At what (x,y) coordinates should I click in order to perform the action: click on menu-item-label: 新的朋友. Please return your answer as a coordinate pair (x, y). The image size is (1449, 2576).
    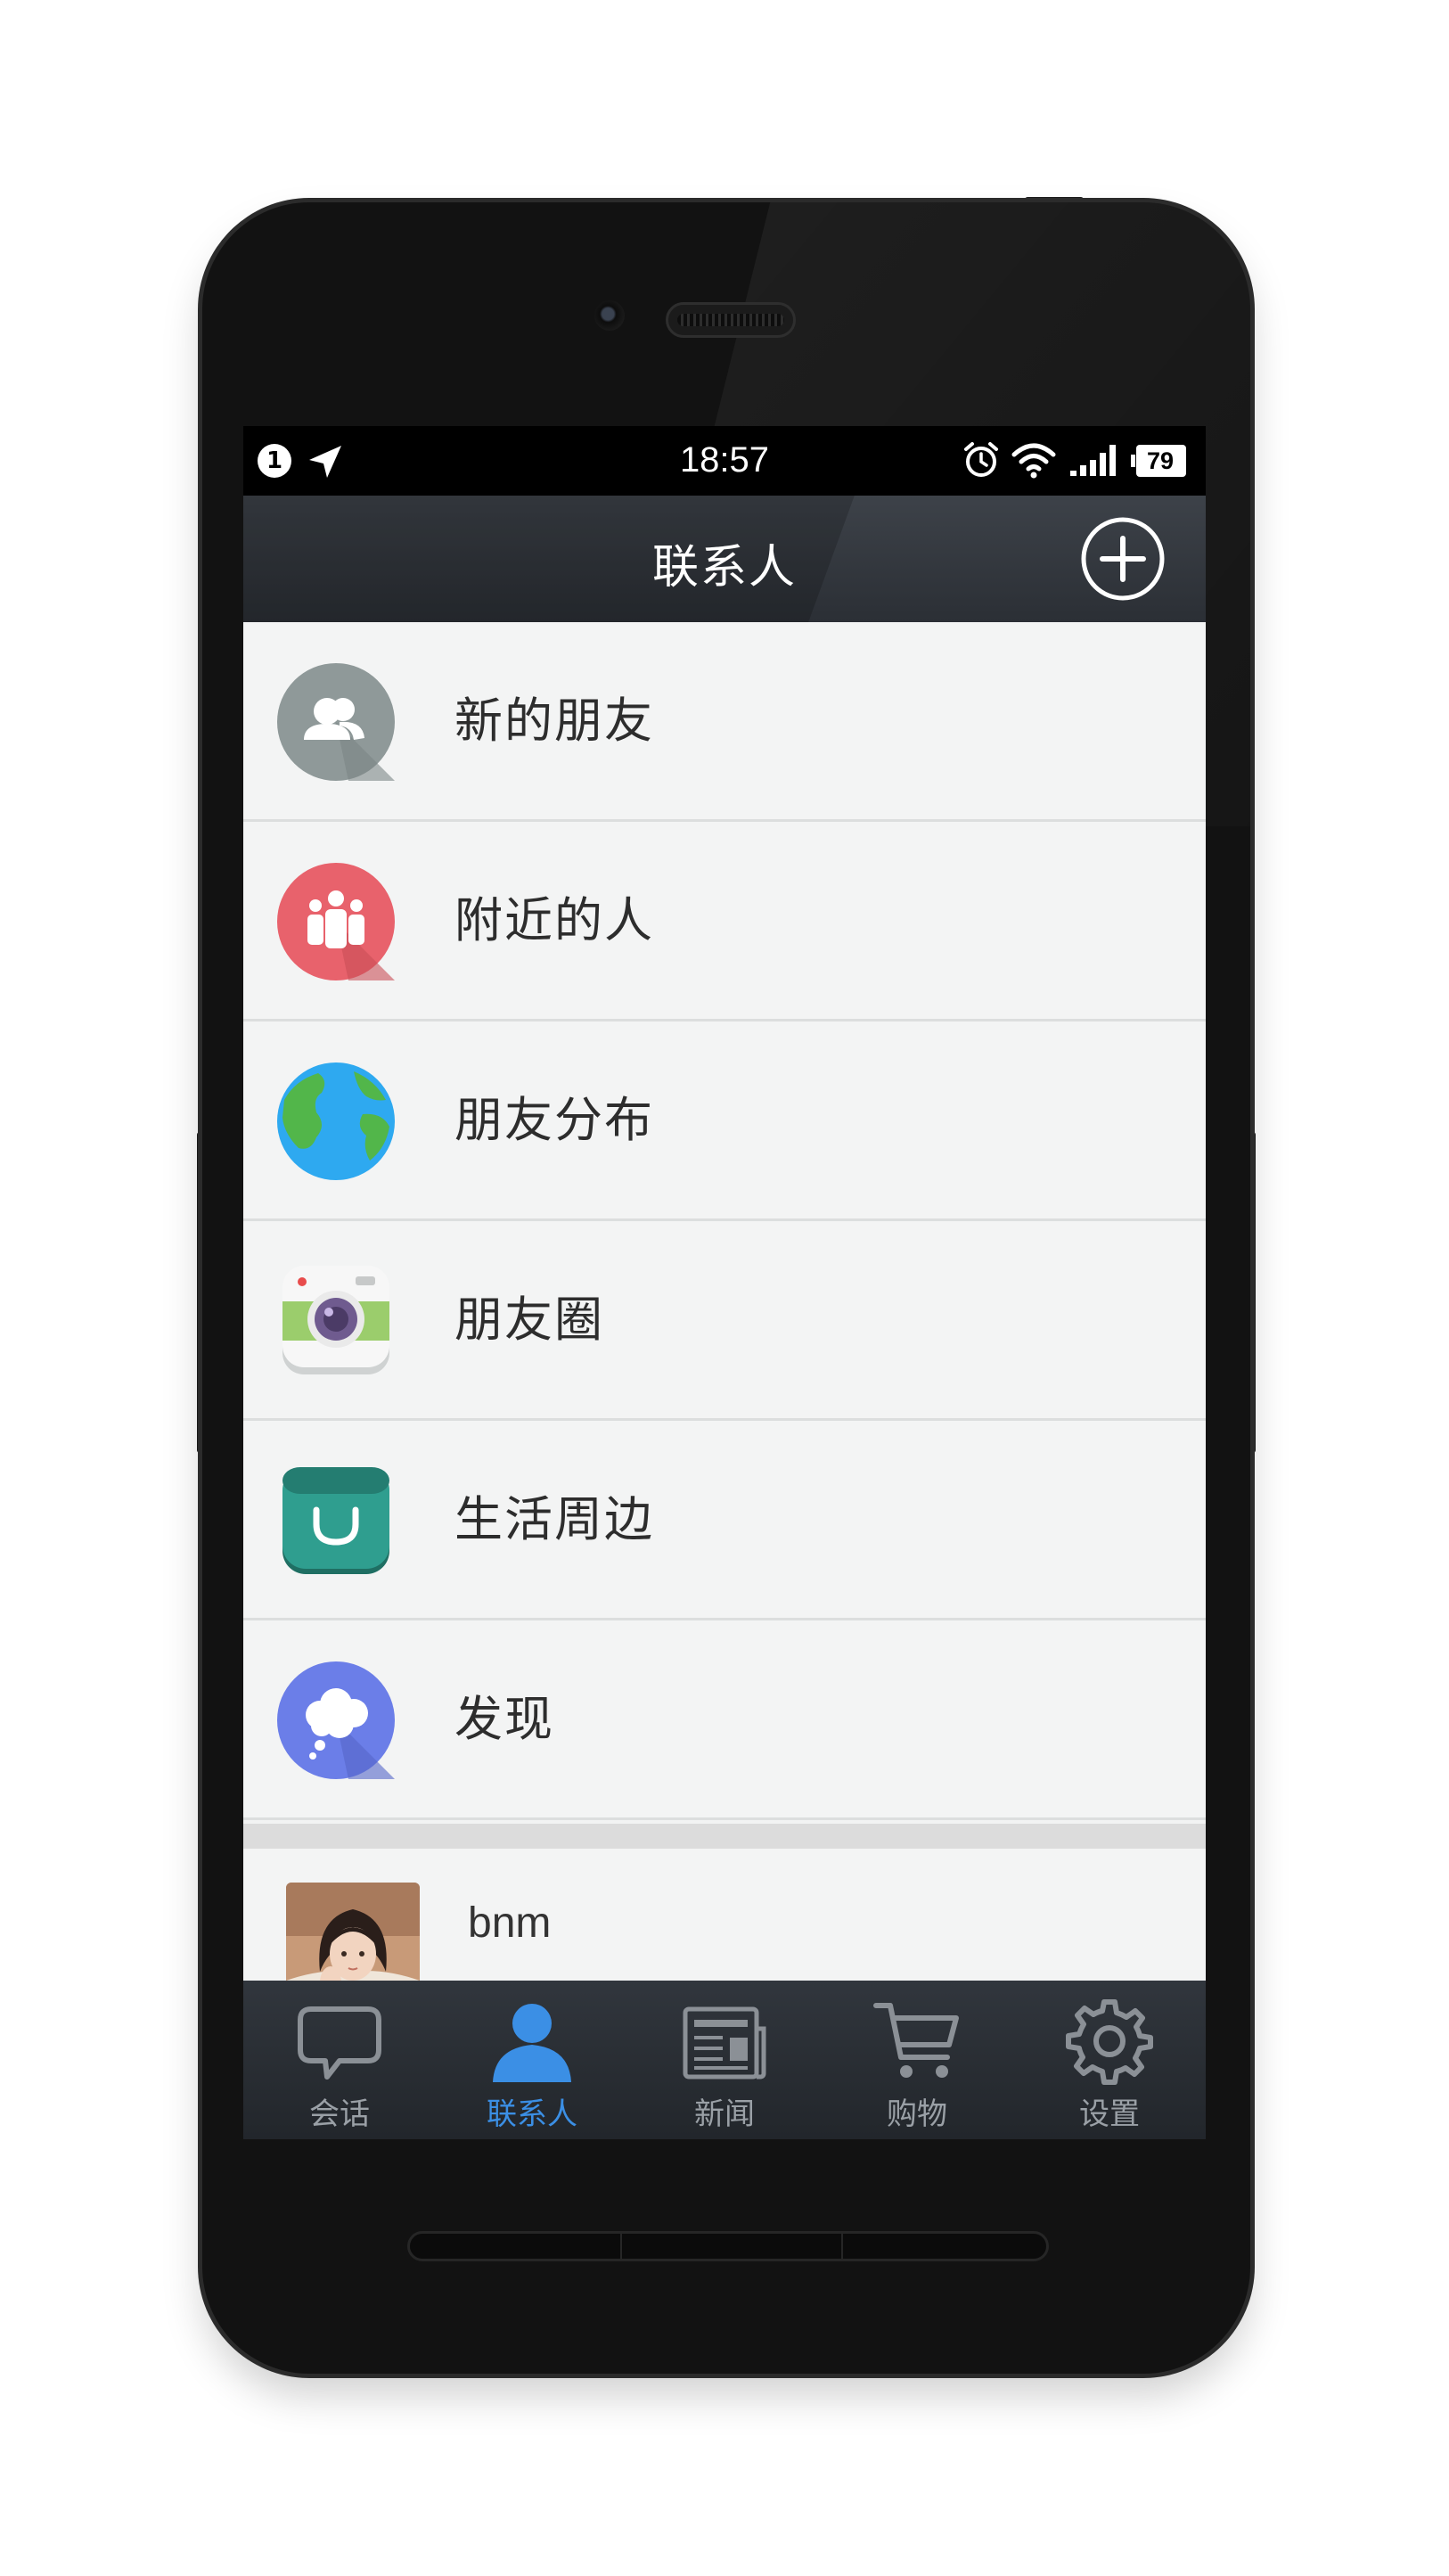
    Looking at the image, I should click on (554, 721).